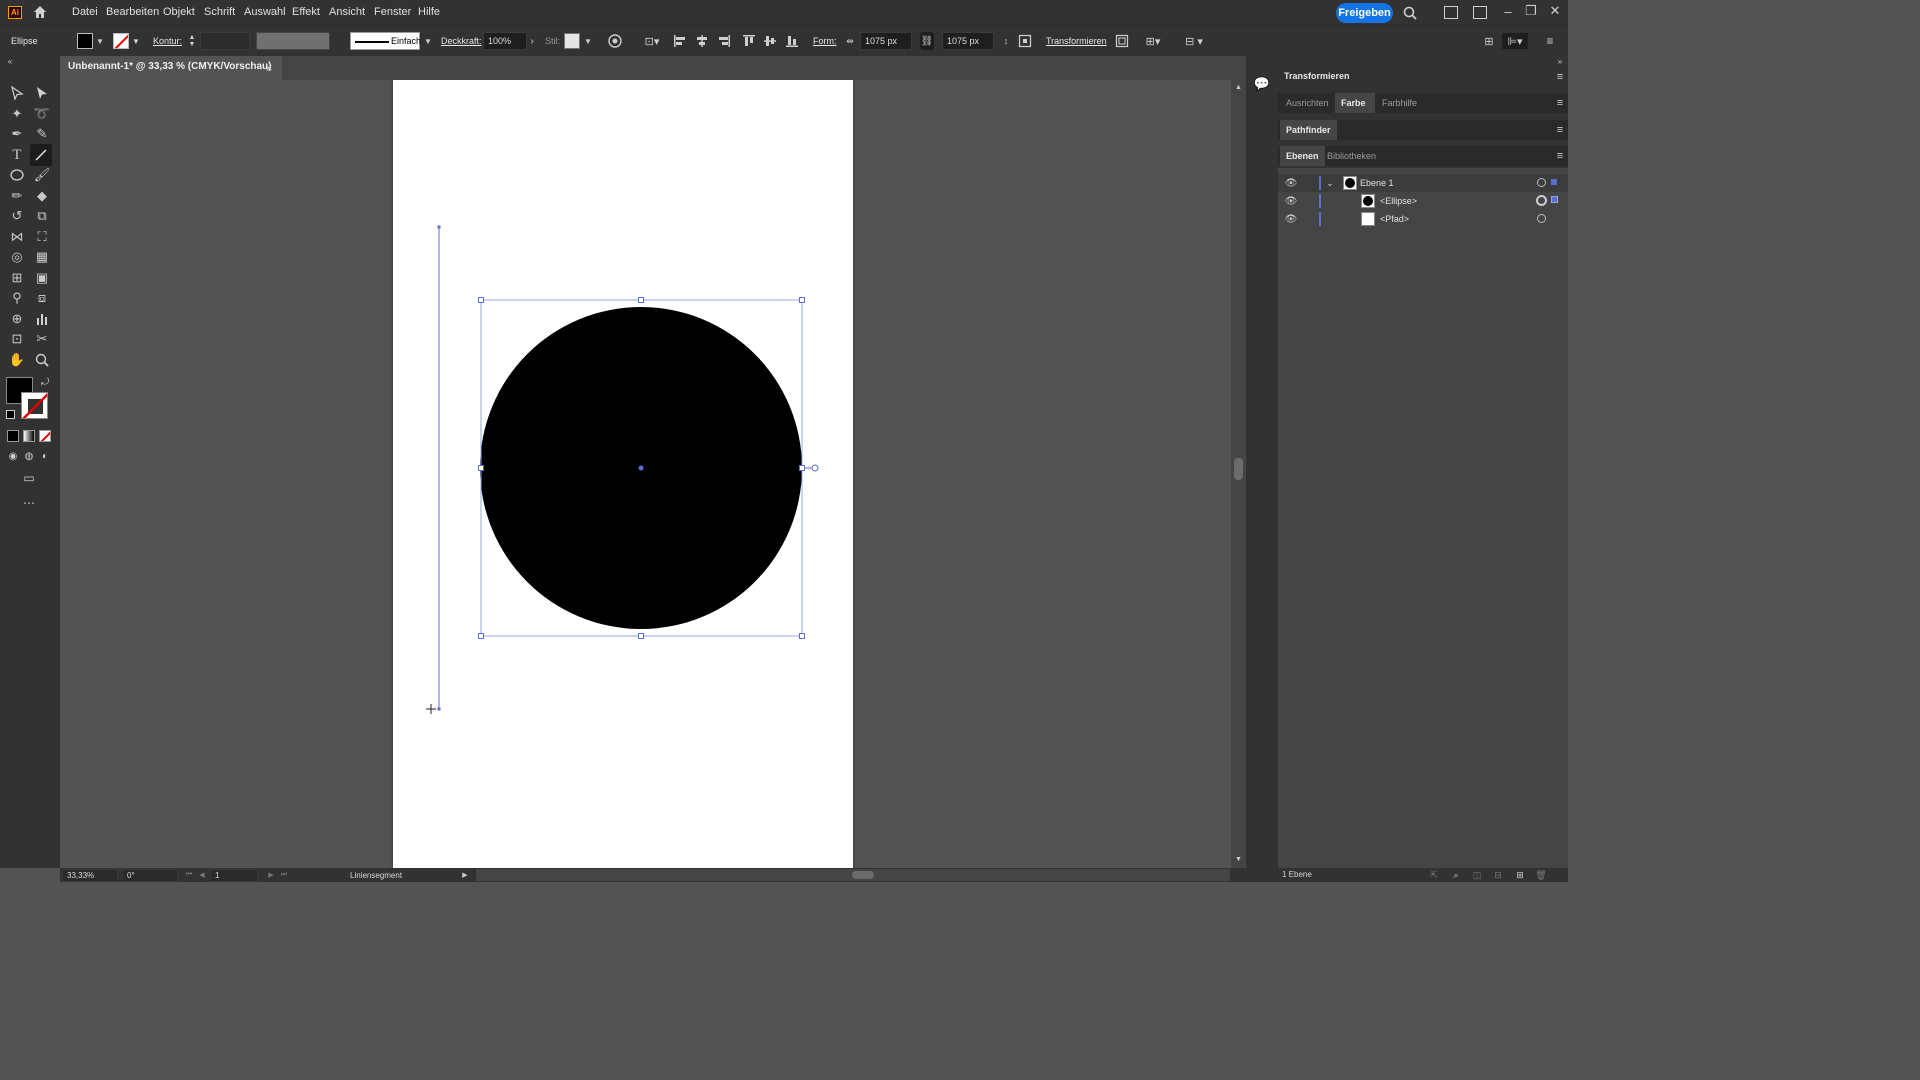 The height and width of the screenshot is (1080, 1920). Describe the element at coordinates (271, 875) in the screenshot. I see `next-artboard-icon: ▶` at that location.